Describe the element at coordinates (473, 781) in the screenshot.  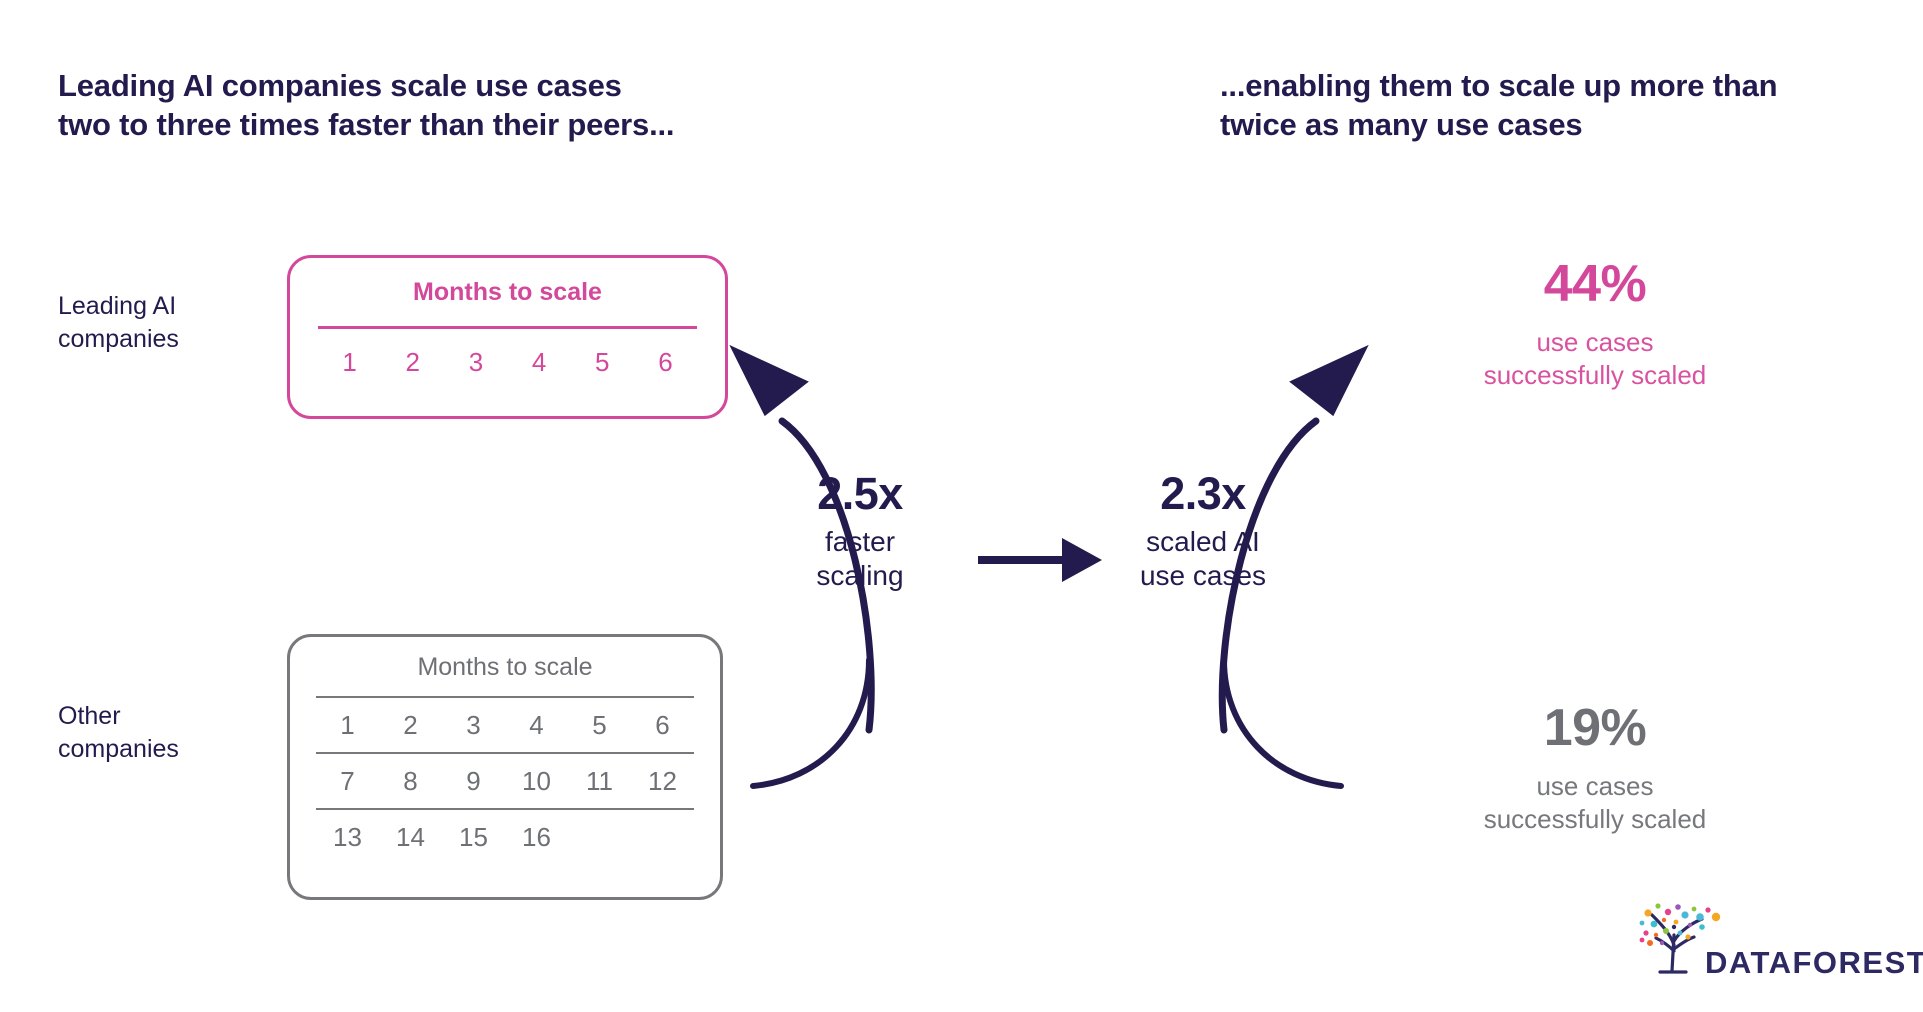
I see `month-cell: 9` at that location.